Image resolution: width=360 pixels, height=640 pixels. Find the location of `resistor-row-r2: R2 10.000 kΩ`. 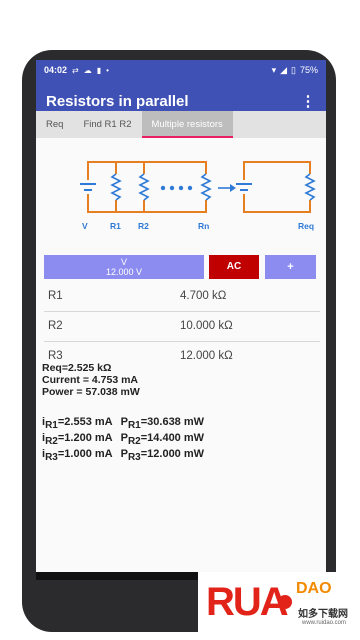

resistor-row-r2: R2 10.000 kΩ is located at coordinates (182, 327).